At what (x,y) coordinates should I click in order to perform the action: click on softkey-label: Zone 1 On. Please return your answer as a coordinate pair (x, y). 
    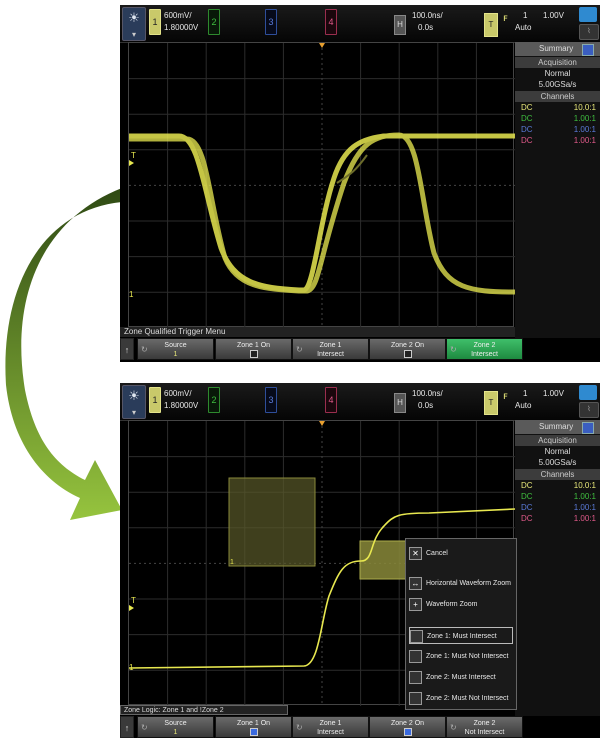
    Looking at the image, I should click on (253, 345).